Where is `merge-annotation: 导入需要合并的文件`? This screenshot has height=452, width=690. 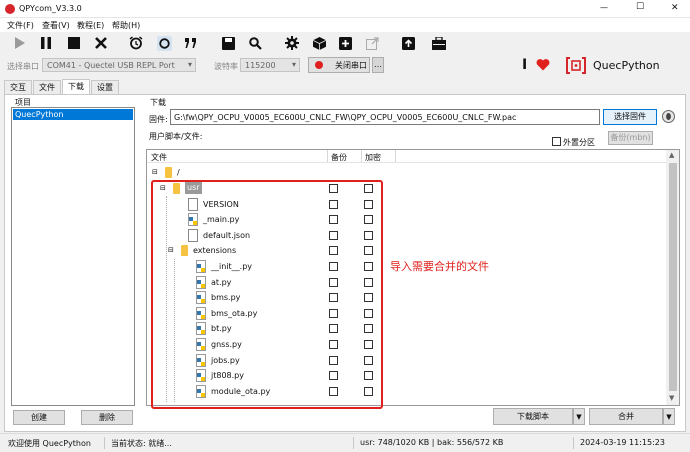 merge-annotation: 导入需要合并的文件 is located at coordinates (439, 266).